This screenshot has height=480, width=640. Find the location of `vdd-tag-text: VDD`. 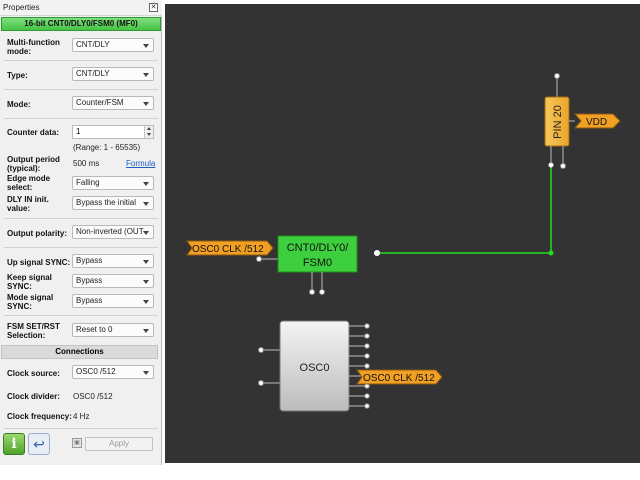

vdd-tag-text: VDD is located at coordinates (596, 122).